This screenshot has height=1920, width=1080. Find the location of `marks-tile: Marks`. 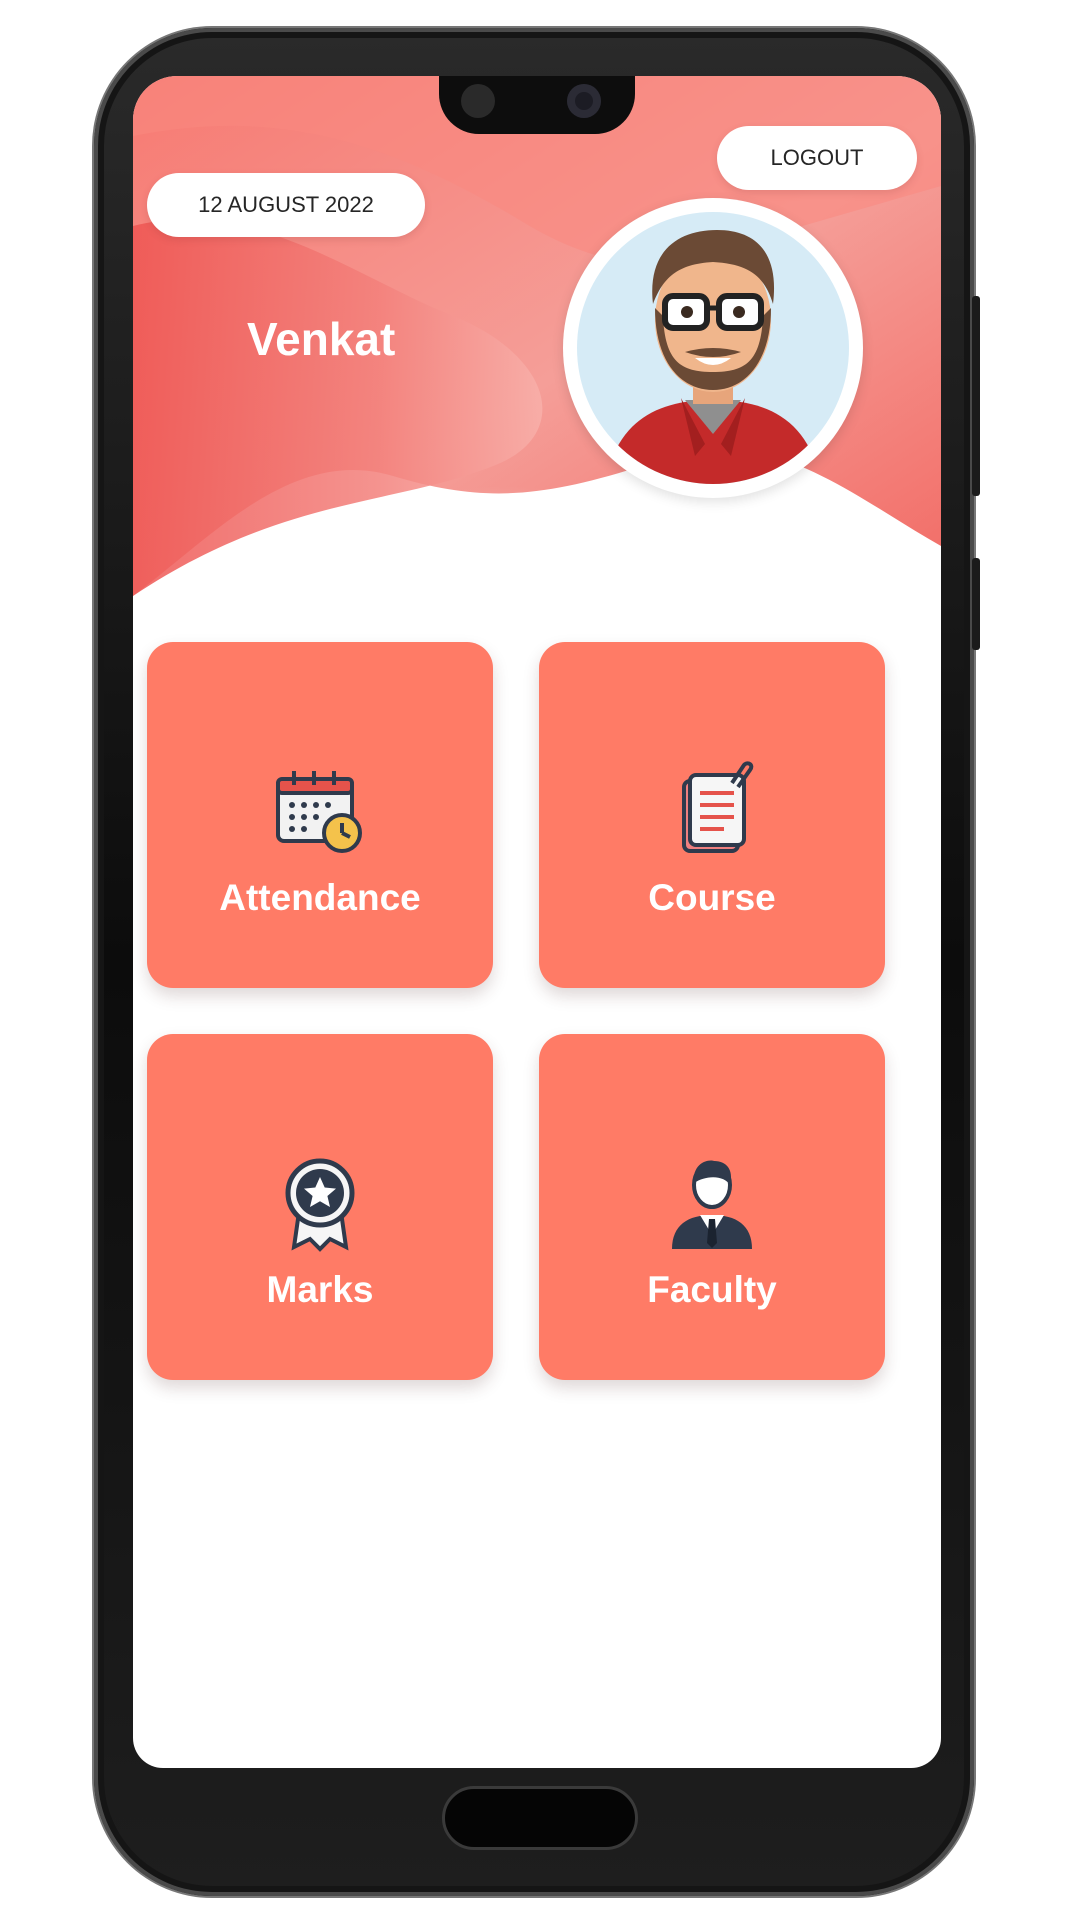

marks-tile: Marks is located at coordinates (320, 1207).